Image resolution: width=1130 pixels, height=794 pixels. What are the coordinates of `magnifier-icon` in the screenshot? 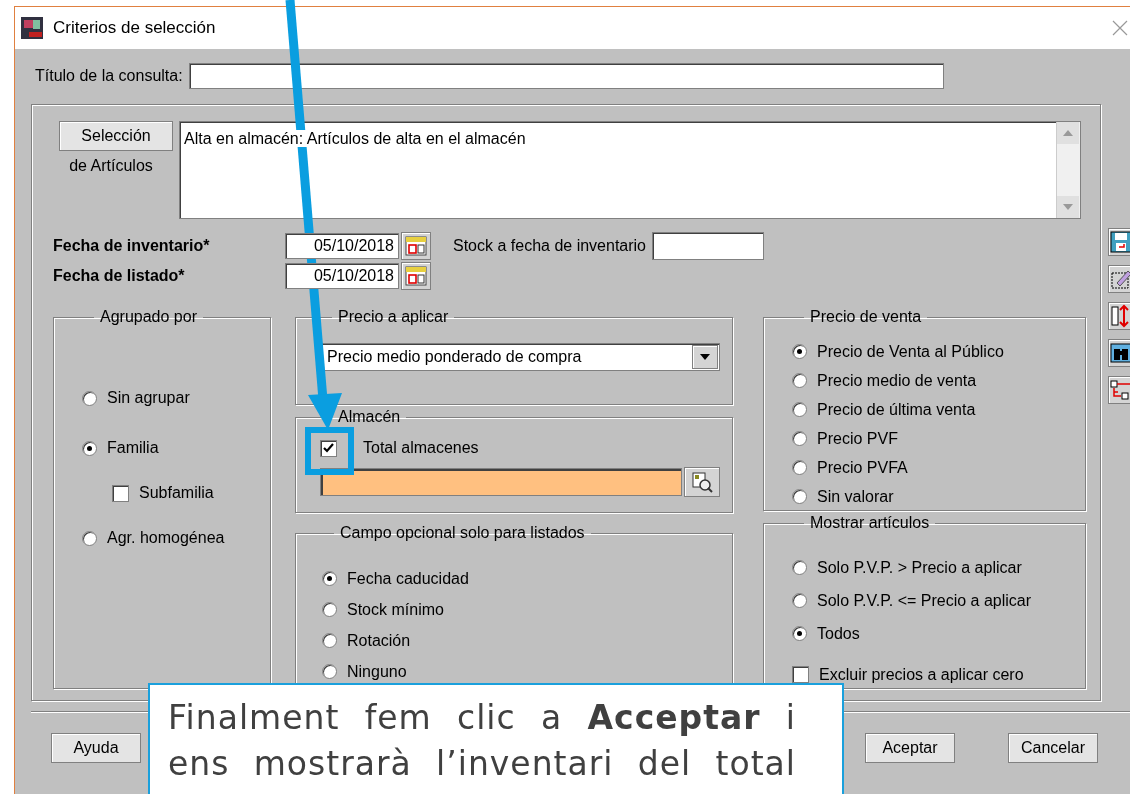 It's located at (702, 482).